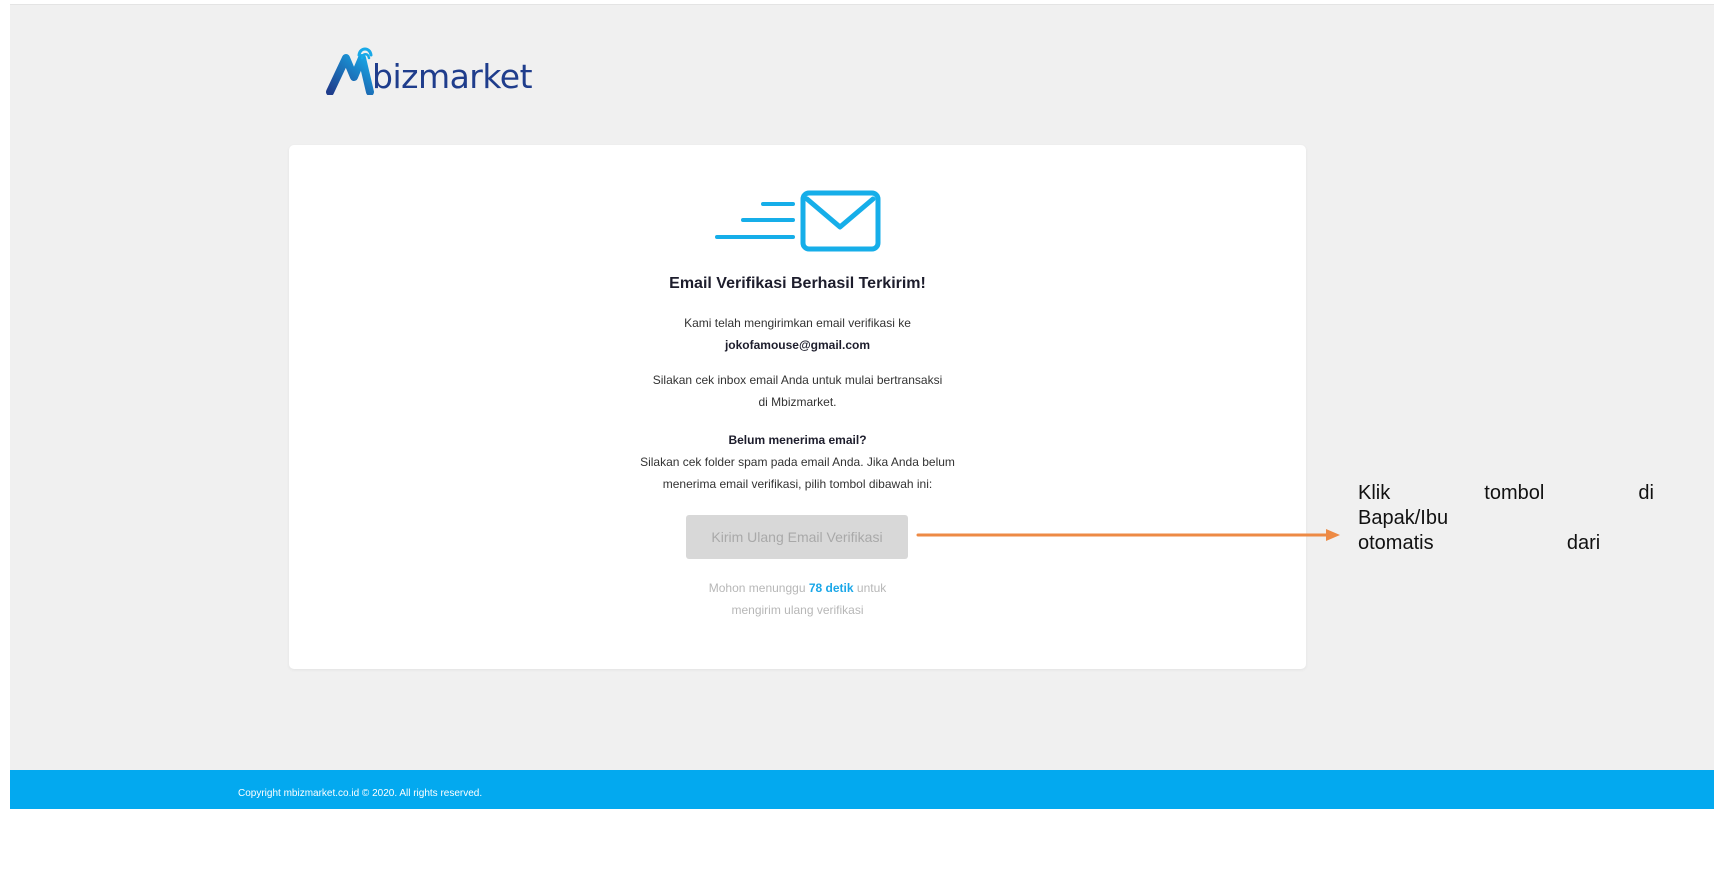 The height and width of the screenshot is (883, 1714). Describe the element at coordinates (798, 221) in the screenshot. I see `email-sent-icon` at that location.